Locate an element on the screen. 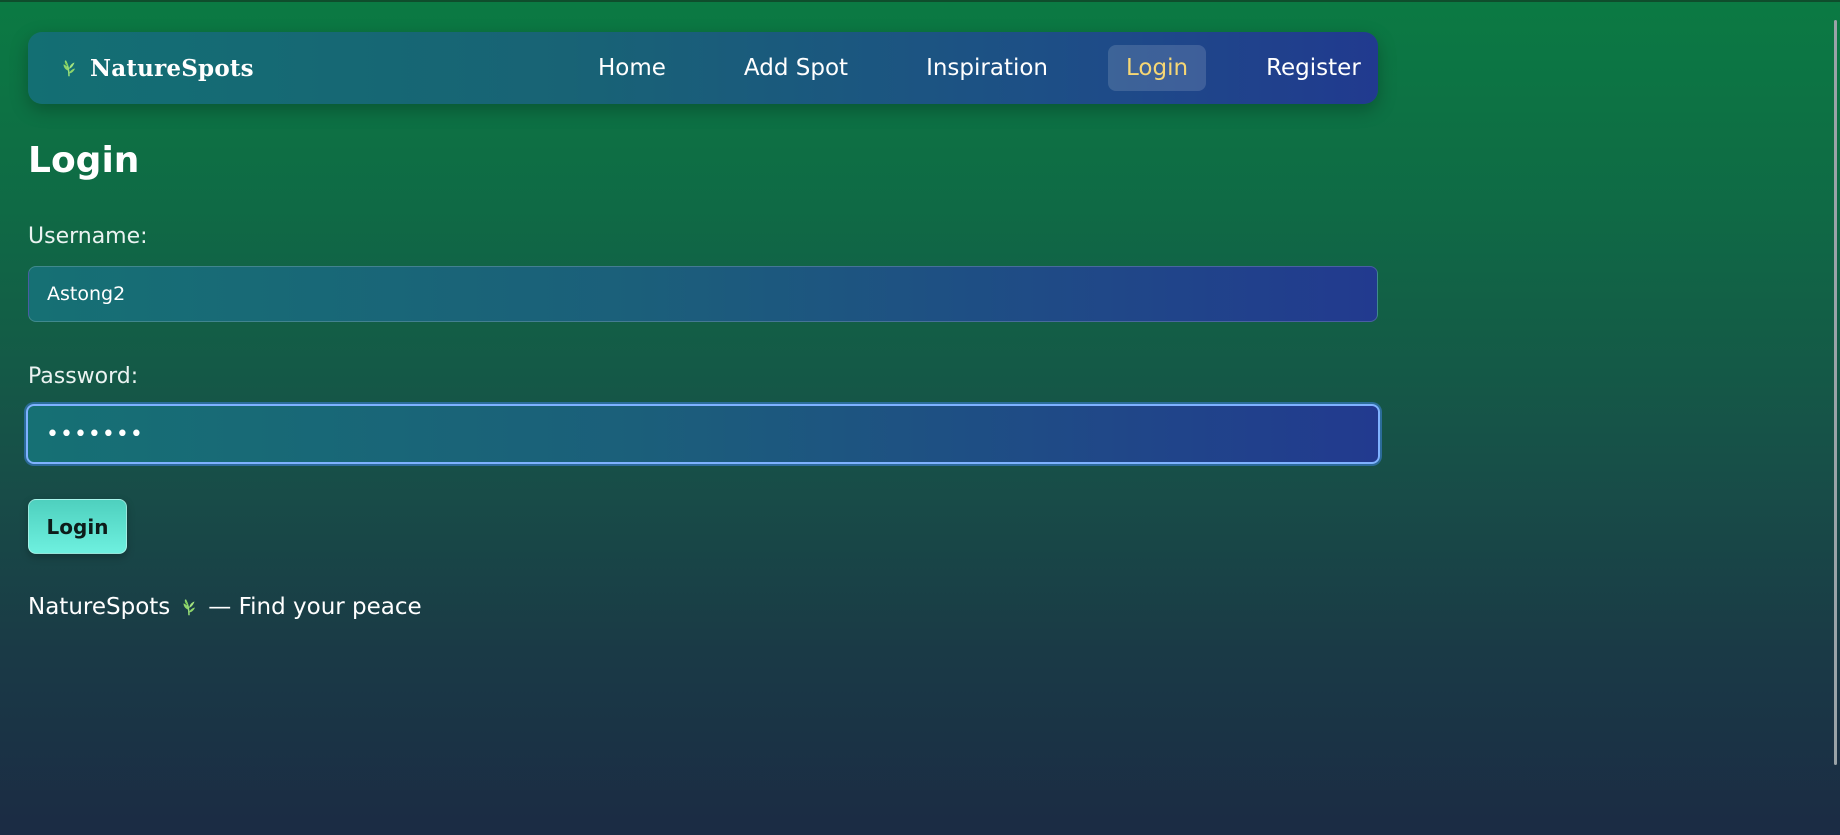 This screenshot has width=1840, height=835. footer-tagline: — Find your peace is located at coordinates (315, 607).